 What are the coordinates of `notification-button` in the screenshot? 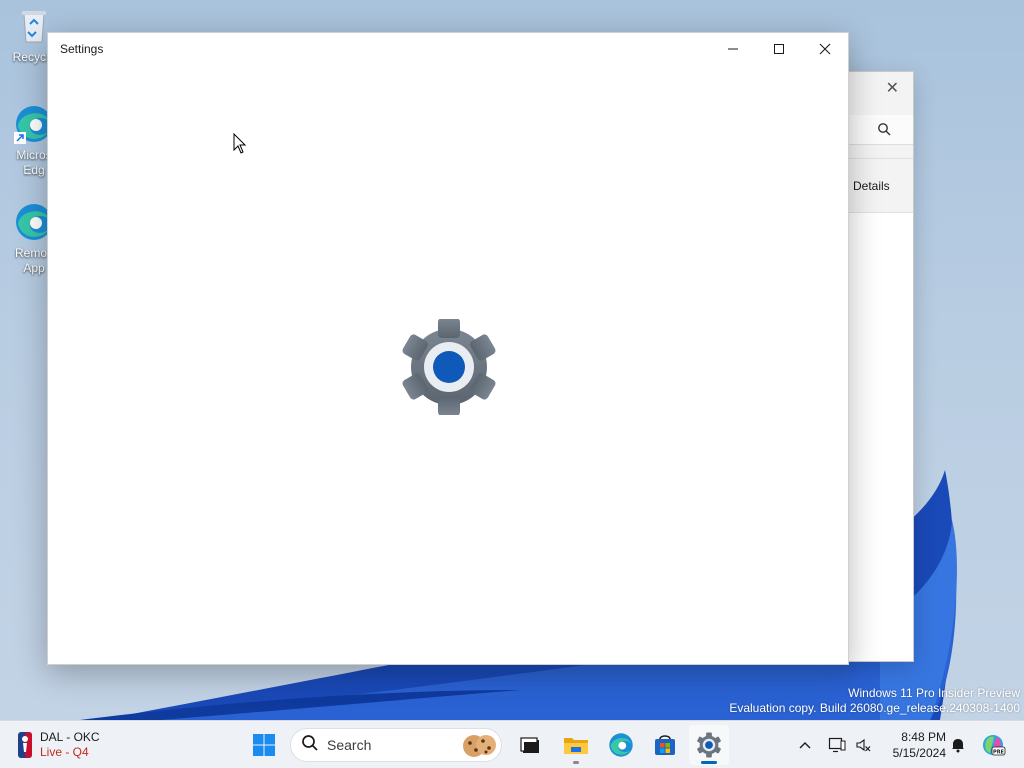 It's located at (958, 744).